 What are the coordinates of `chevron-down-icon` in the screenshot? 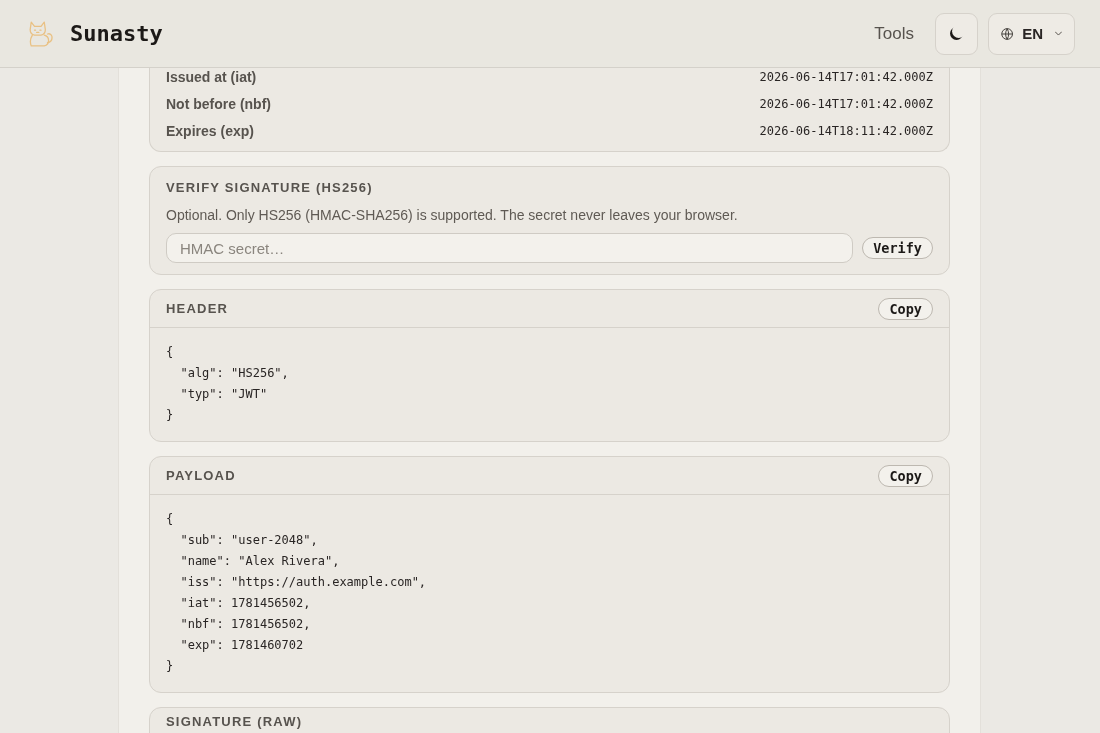 It's located at (1058, 33).